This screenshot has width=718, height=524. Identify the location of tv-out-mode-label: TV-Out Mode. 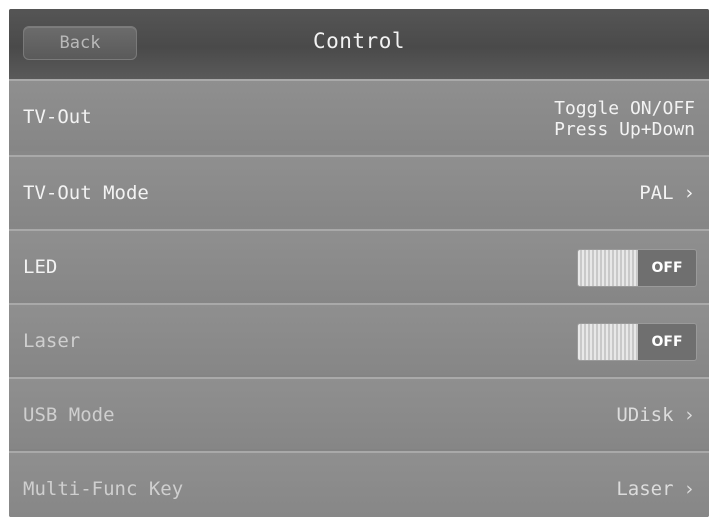
(86, 193).